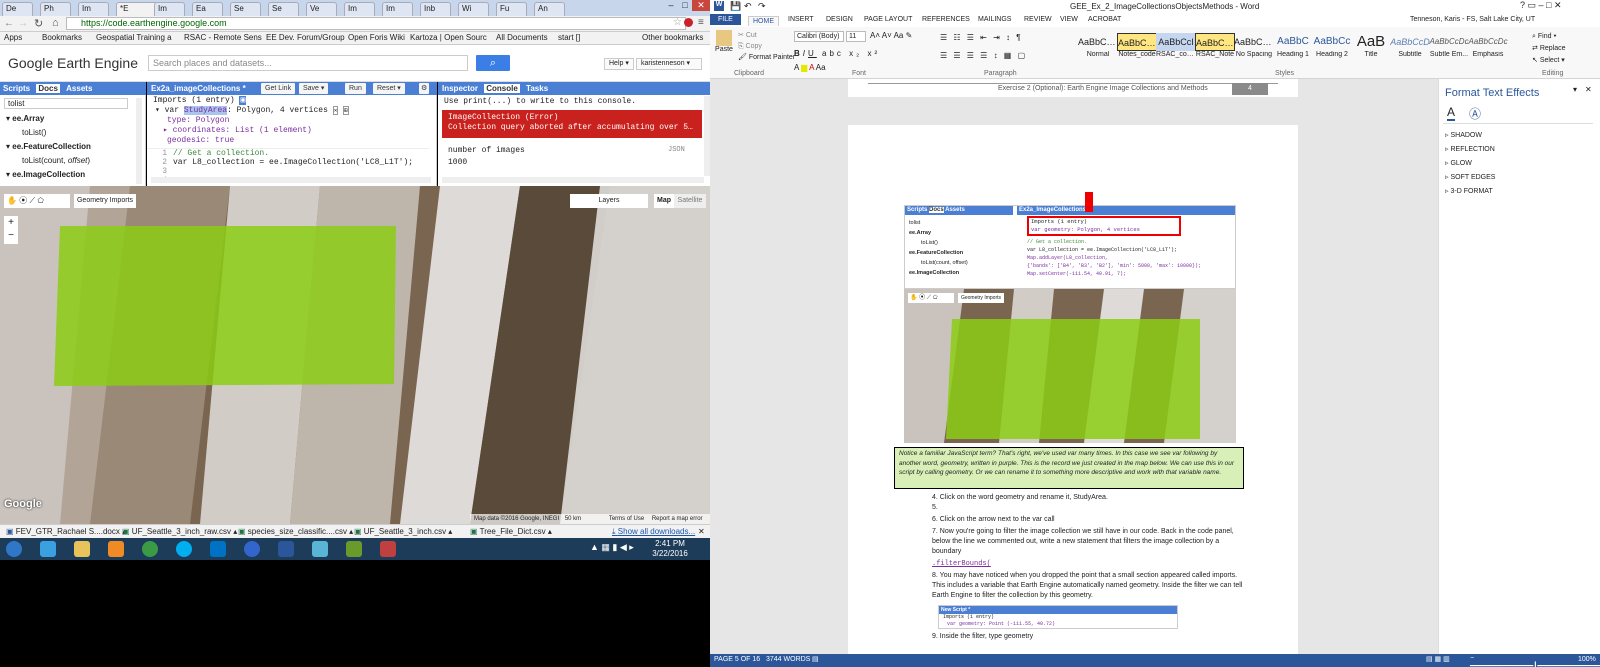 This screenshot has height=667, width=1600. What do you see at coordinates (735, 6) in the screenshot?
I see `save-icon: 💾` at bounding box center [735, 6].